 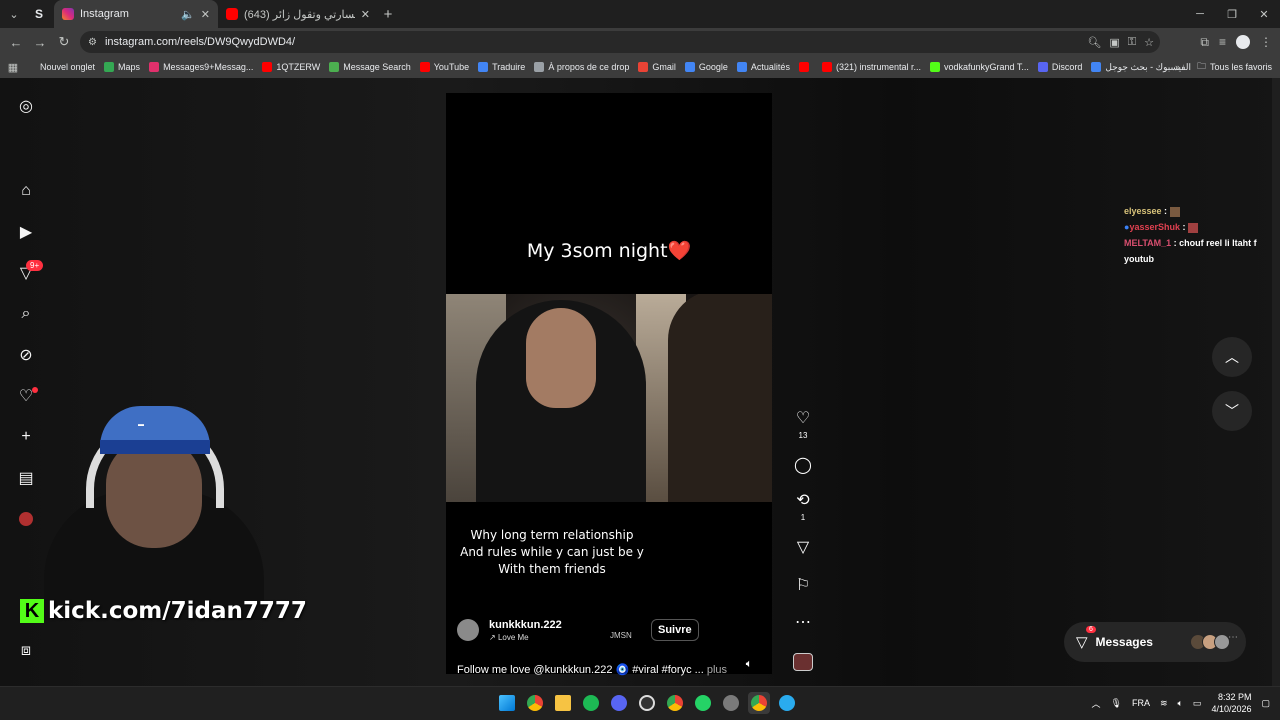 What do you see at coordinates (1232, 14) in the screenshot?
I see `restore-icon: ❐` at bounding box center [1232, 14].